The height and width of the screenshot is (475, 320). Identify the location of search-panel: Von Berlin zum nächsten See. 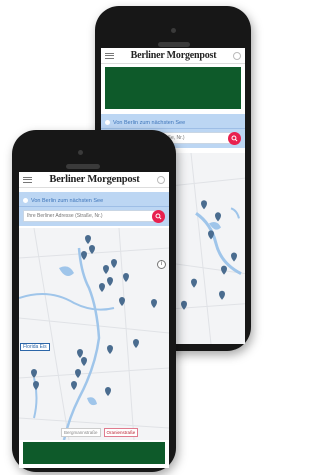
(94, 209).